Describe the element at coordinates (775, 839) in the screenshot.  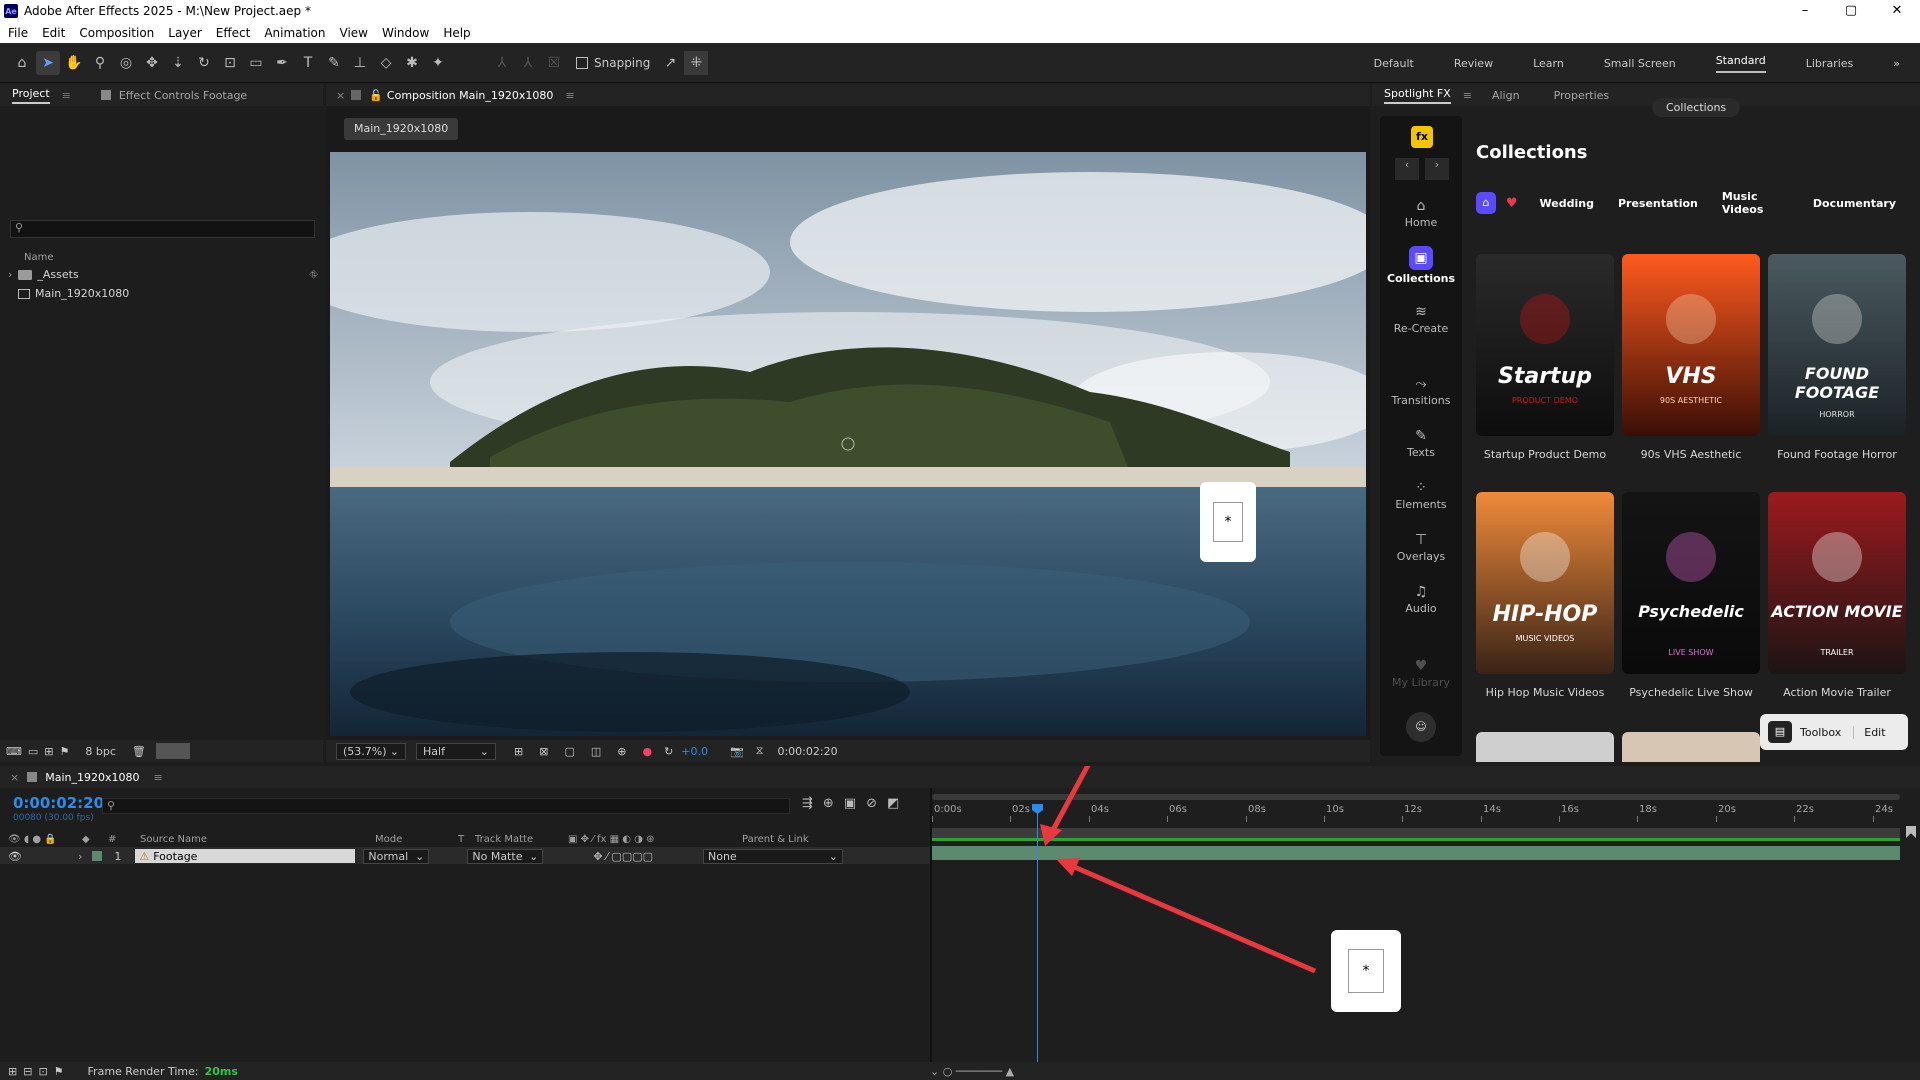
I see `column-header-parent-link: Parent & Link` at that location.